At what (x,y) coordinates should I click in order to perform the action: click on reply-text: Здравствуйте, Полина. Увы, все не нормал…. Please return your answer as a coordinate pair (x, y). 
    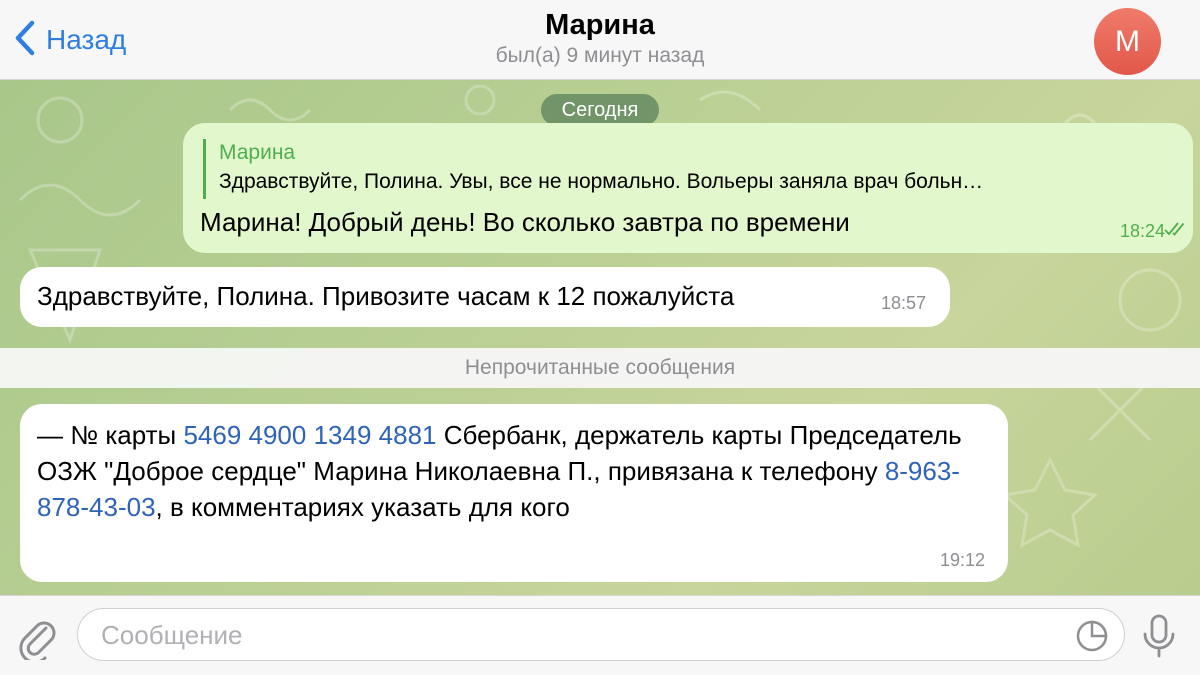
    Looking at the image, I should click on (601, 181).